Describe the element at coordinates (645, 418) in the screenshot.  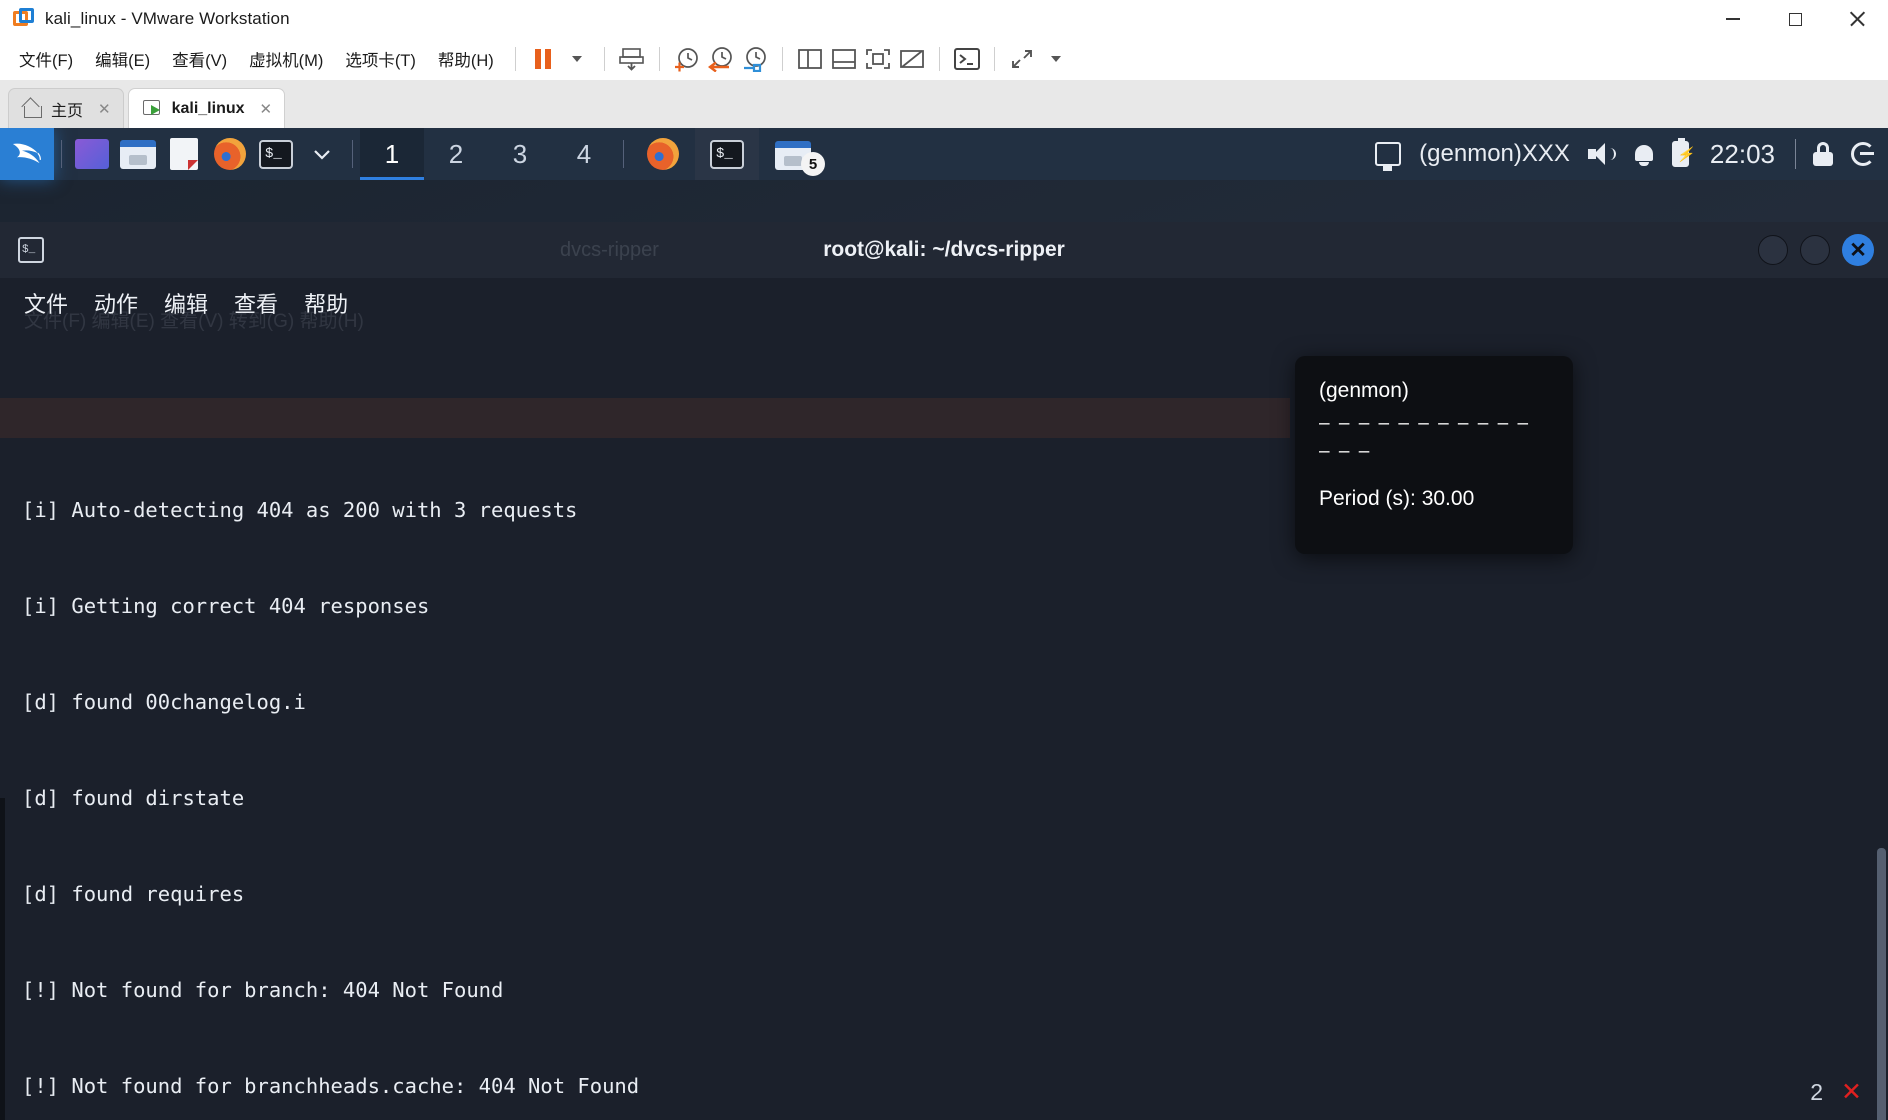
I see `root-warning-band` at that location.